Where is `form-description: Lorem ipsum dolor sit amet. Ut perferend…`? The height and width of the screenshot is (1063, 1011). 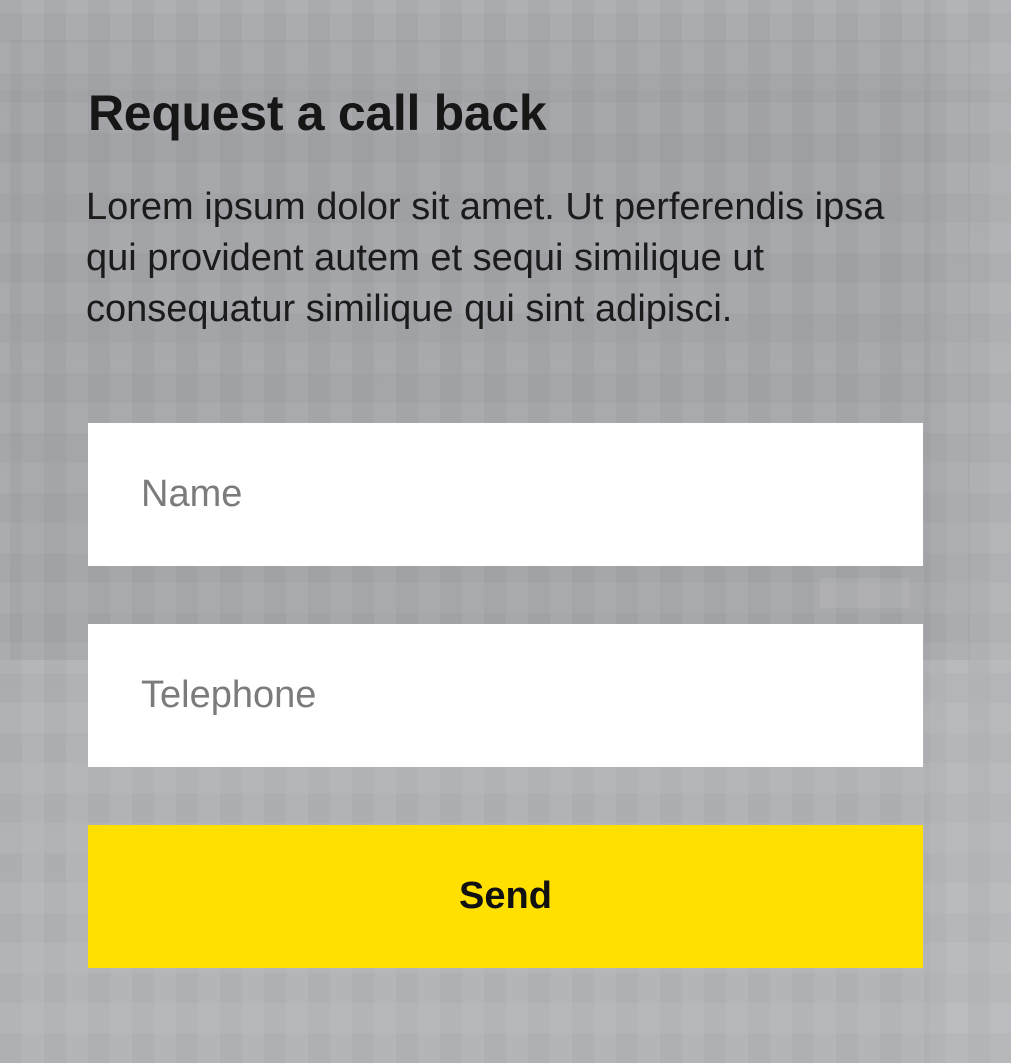 form-description: Lorem ipsum dolor sit amet. Ut perferend… is located at coordinates (485, 258).